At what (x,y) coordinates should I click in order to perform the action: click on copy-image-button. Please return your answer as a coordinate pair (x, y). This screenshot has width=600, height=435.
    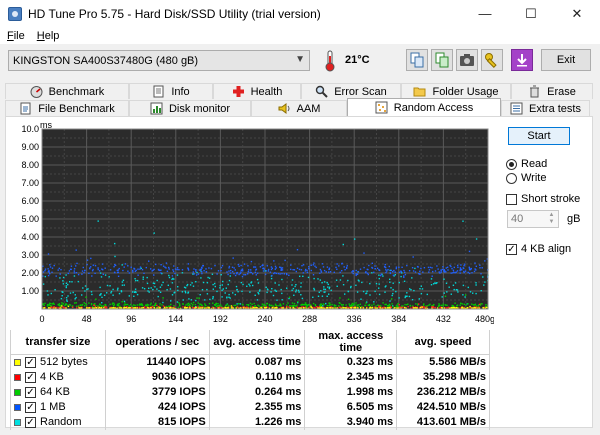
    Looking at the image, I should click on (442, 60).